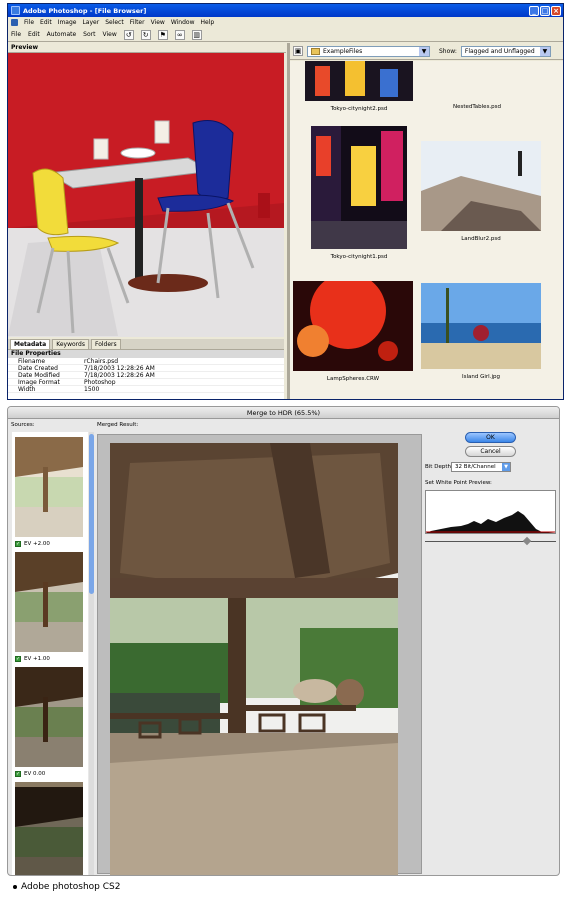 The width and height of the screenshot is (570, 917). Describe the element at coordinates (158, 22) in the screenshot. I see `menu-view: View` at that location.